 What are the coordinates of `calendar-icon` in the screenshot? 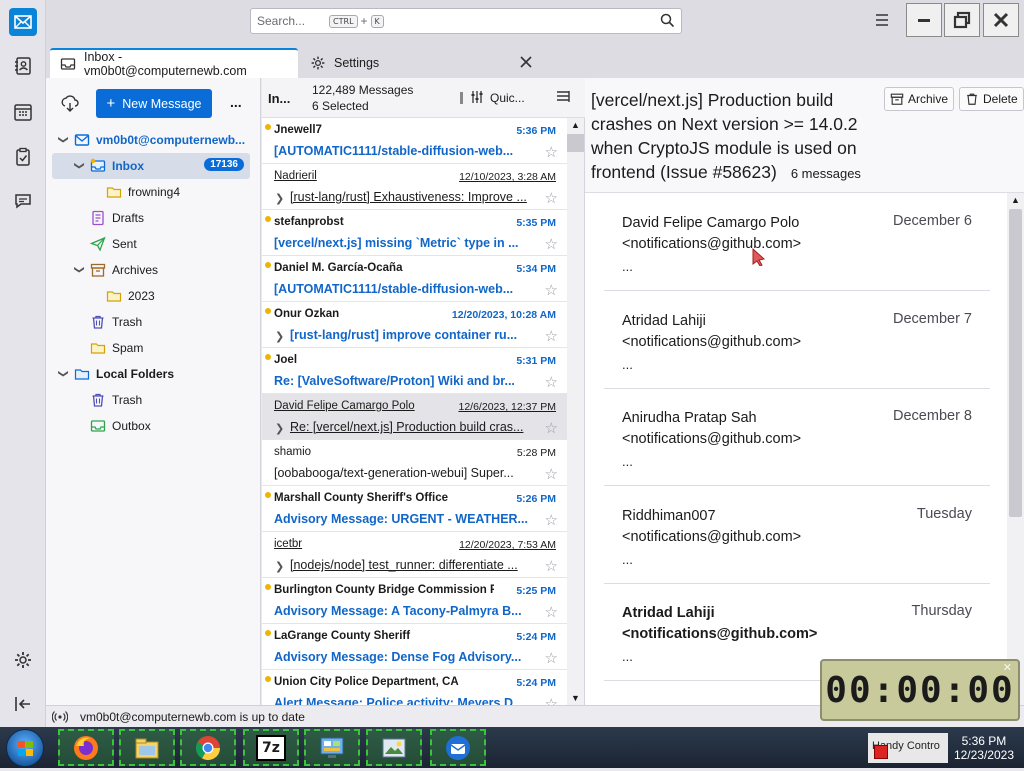 It's located at (23, 112).